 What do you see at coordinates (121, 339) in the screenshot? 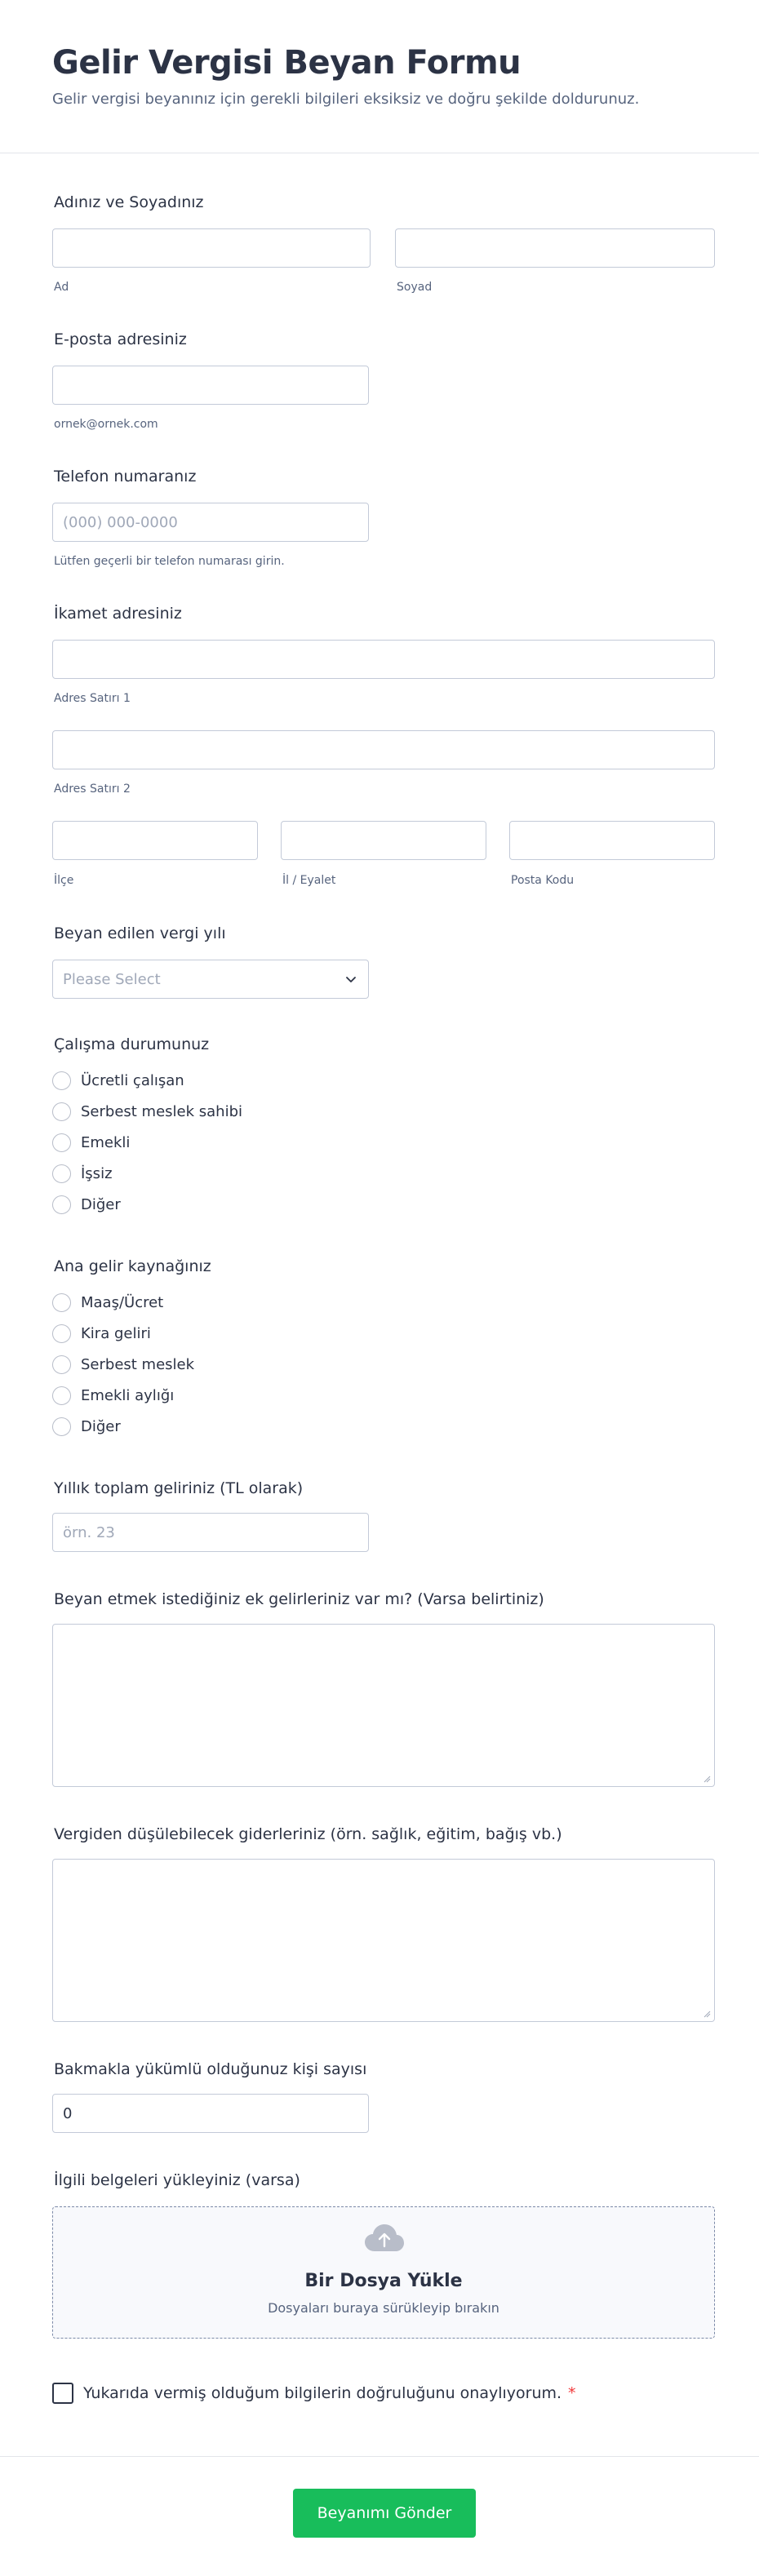
I see `email-label: E-posta adresiniz` at bounding box center [121, 339].